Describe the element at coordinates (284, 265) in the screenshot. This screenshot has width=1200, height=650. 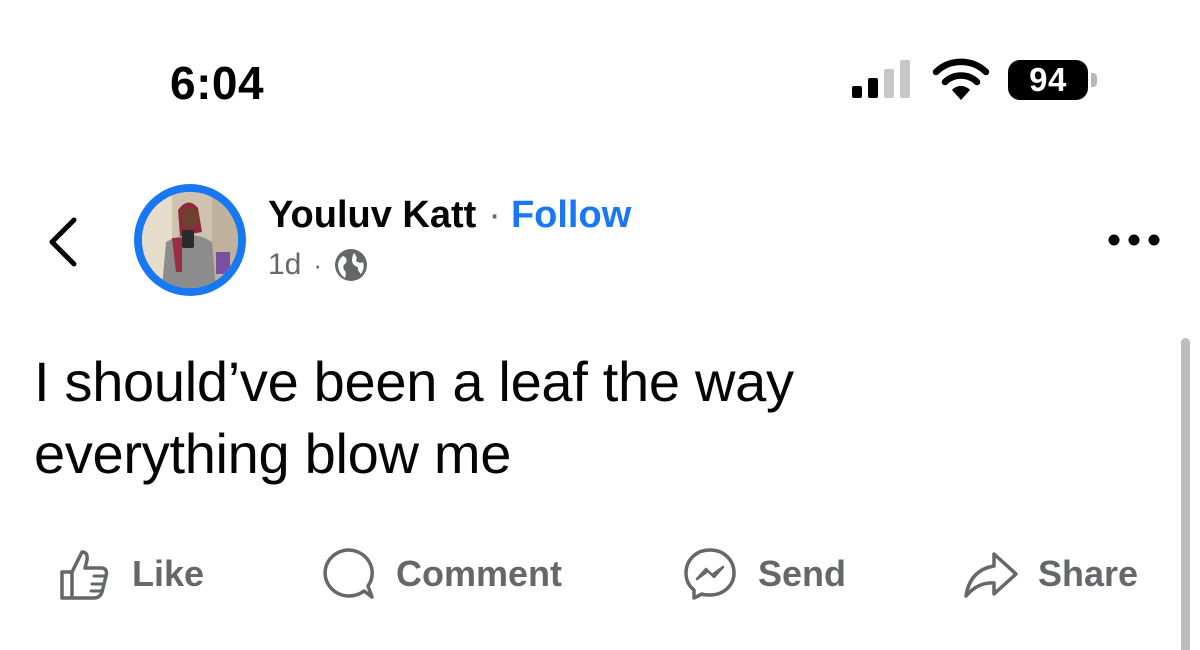
I see `post-timestamp: 1d` at that location.